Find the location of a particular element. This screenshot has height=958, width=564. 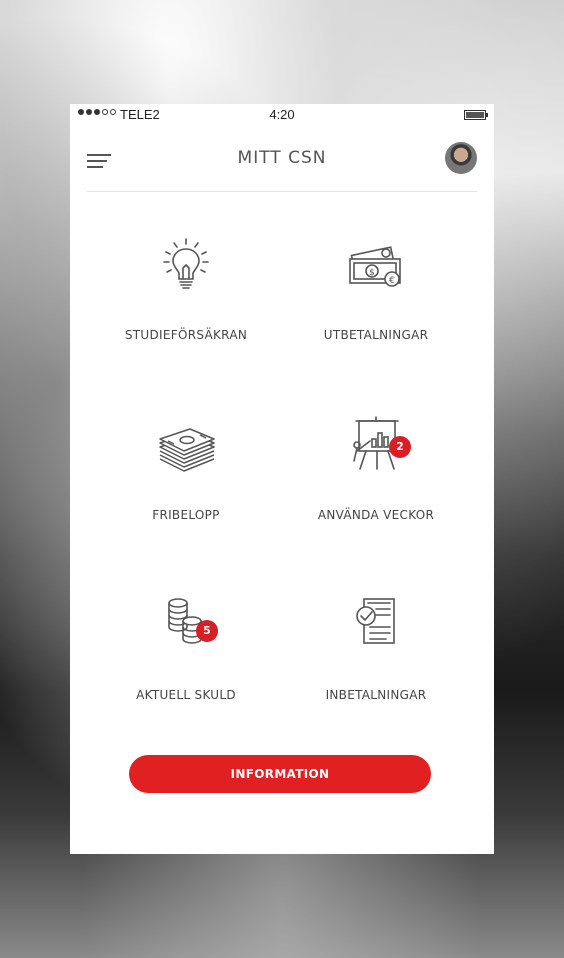

avatar is located at coordinates (461, 158).